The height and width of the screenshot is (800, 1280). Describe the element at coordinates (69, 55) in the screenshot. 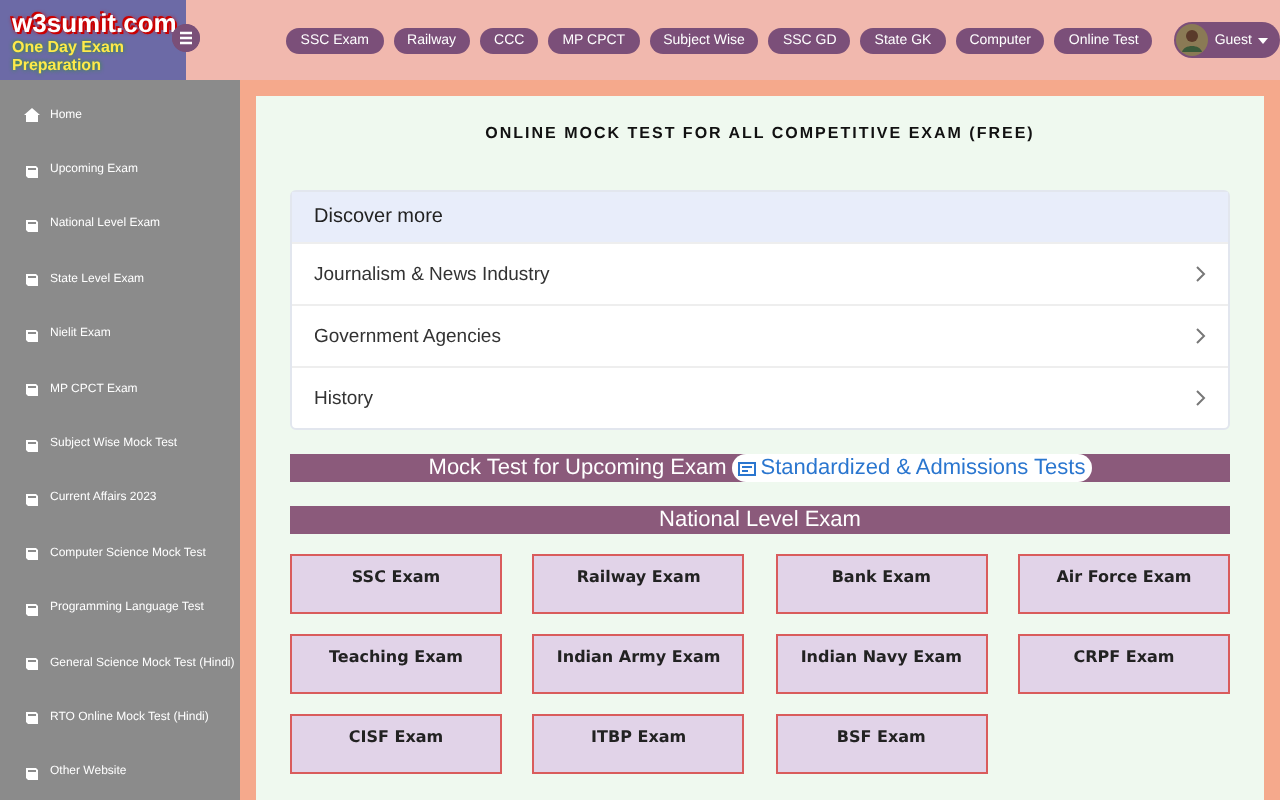

I see `site-tagline: One Day Exam Preparation` at that location.